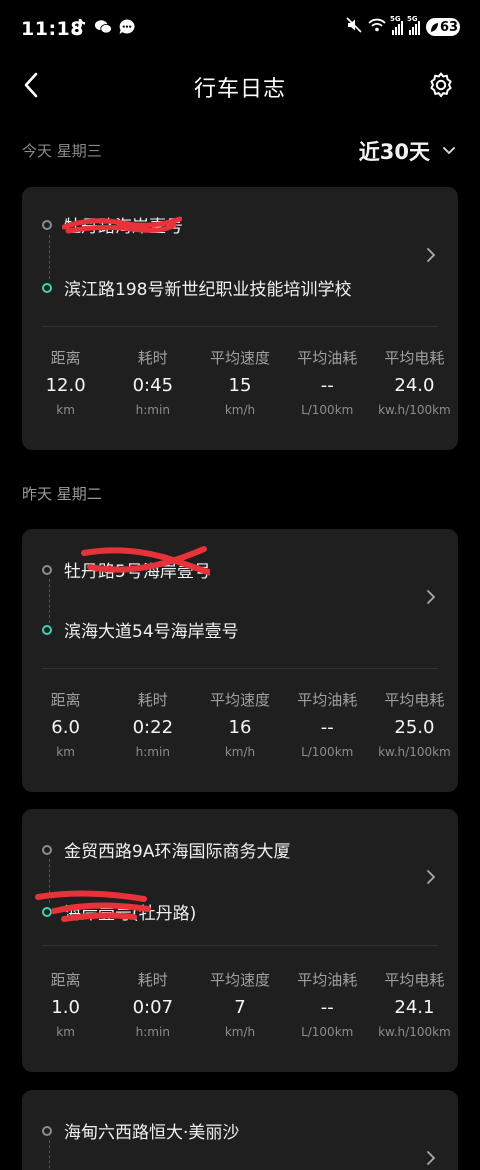 This screenshot has width=480, height=1170. I want to click on trip-end: 海岸壹号(牡丹路), so click(119, 911).